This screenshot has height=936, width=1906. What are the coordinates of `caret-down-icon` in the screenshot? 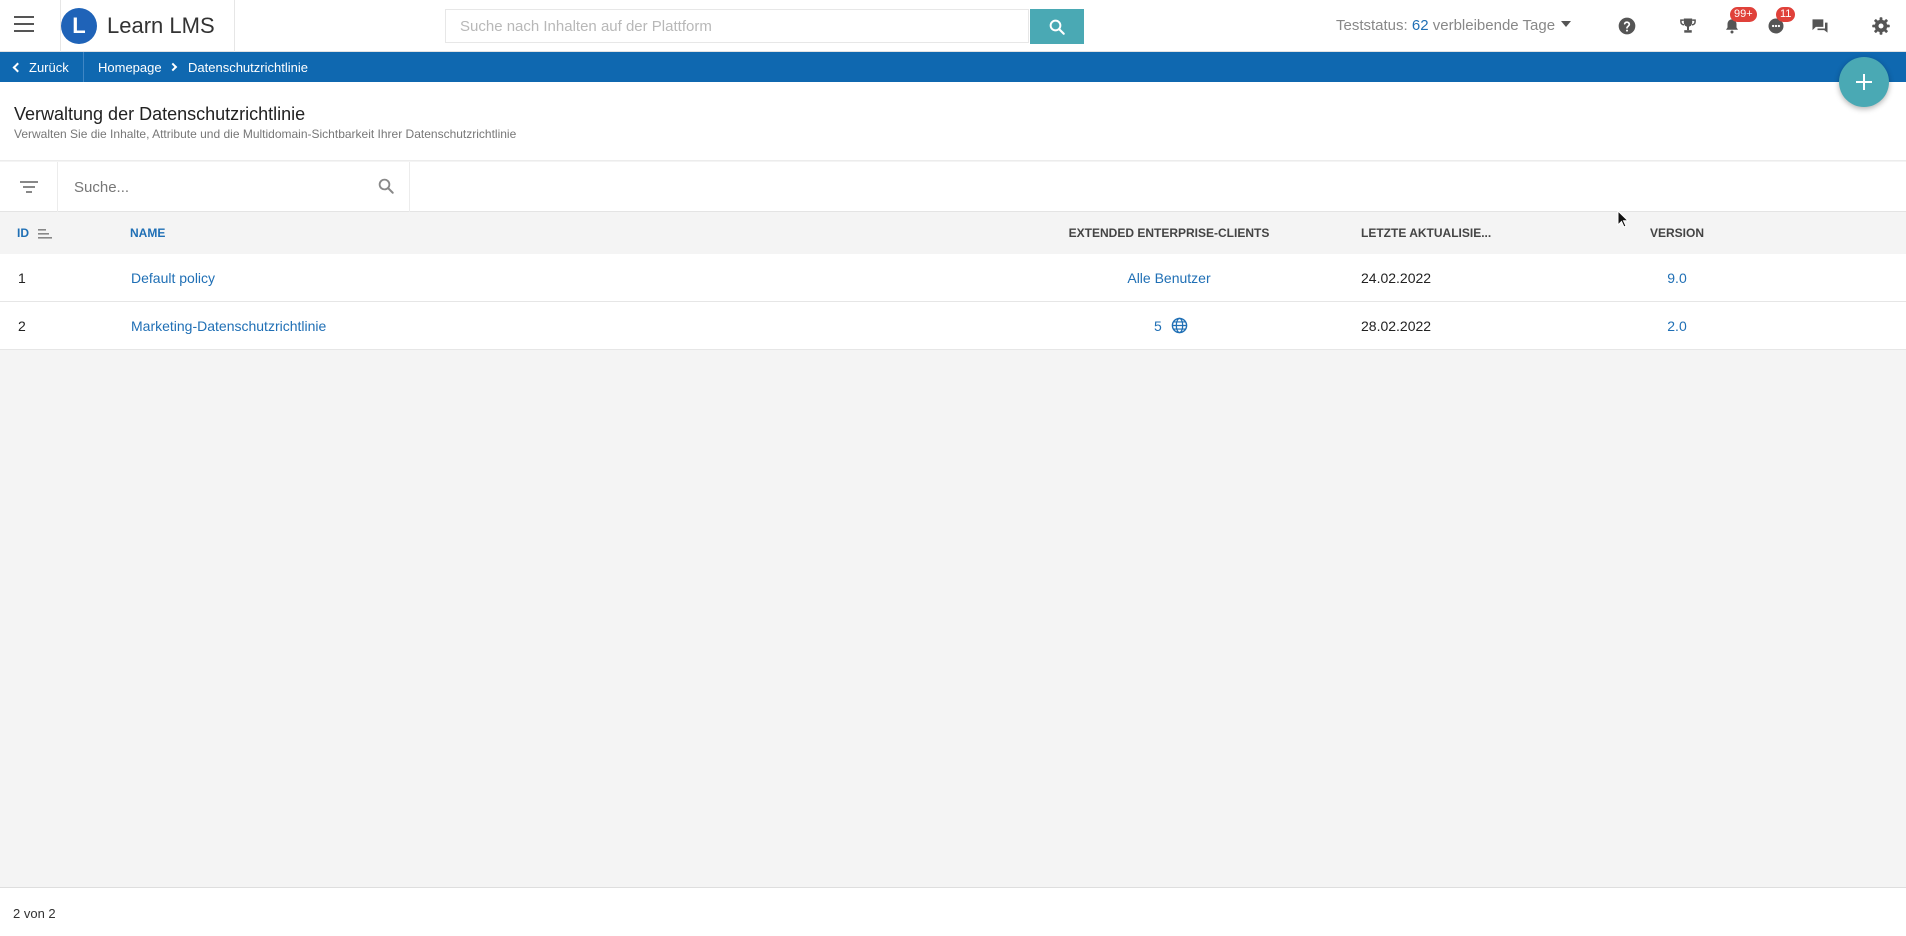 It's located at (1566, 24).